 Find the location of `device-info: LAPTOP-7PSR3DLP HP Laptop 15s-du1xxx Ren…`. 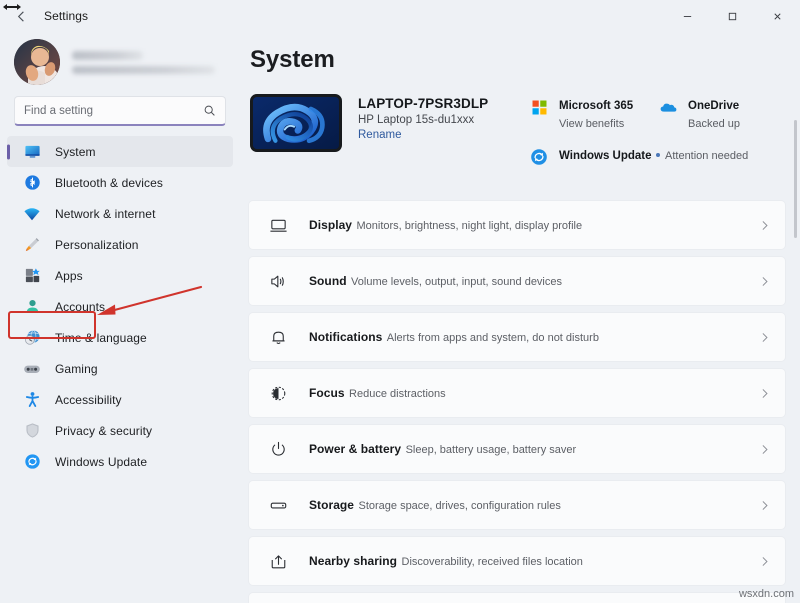

device-info: LAPTOP-7PSR3DLP HP Laptop 15s-du1xxx Ren… is located at coordinates (443, 117).